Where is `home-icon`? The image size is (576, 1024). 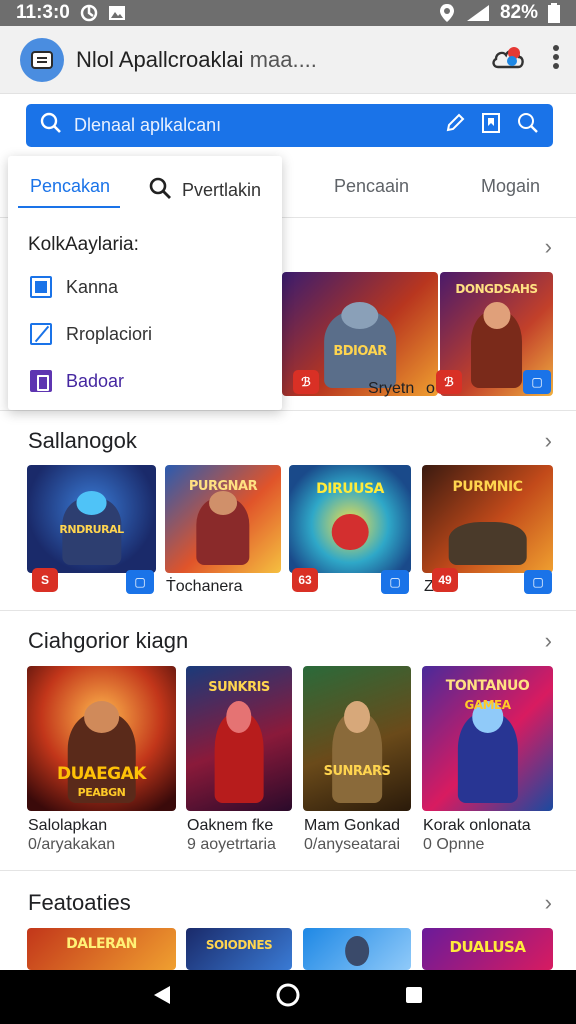 home-icon is located at coordinates (288, 997).